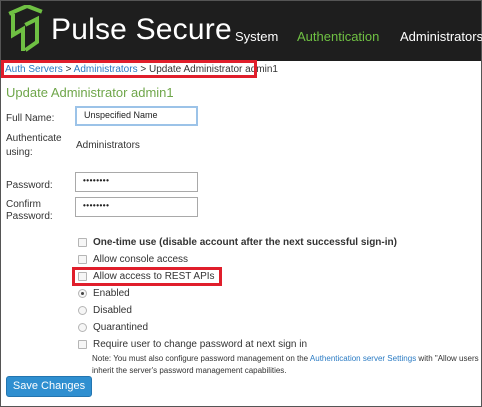 This screenshot has height=407, width=482. I want to click on status-disabled-radio, so click(82, 310).